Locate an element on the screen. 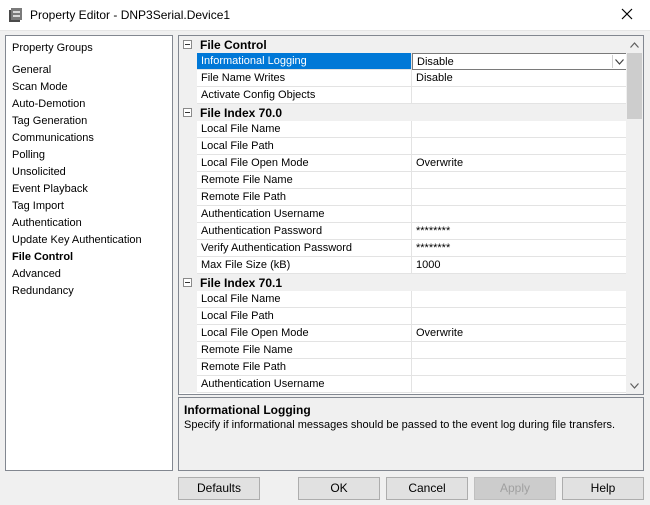 This screenshot has width=650, height=505. vertical-scrollbar is located at coordinates (634, 215).